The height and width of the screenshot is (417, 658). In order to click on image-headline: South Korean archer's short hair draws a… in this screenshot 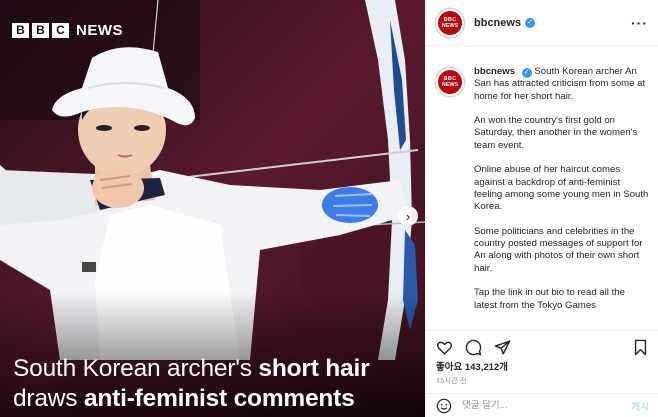, I will do `click(215, 384)`.